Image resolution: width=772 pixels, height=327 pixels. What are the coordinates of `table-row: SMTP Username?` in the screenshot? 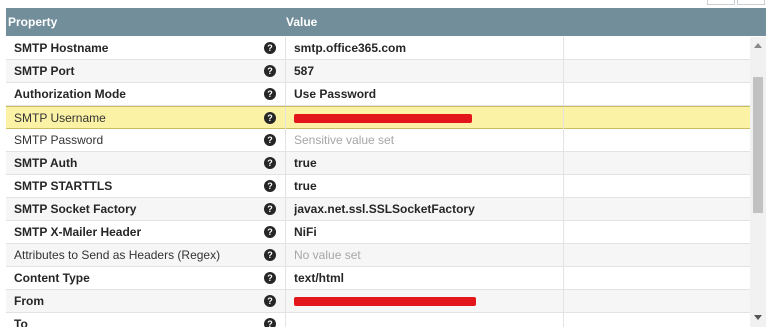 It's located at (378, 117).